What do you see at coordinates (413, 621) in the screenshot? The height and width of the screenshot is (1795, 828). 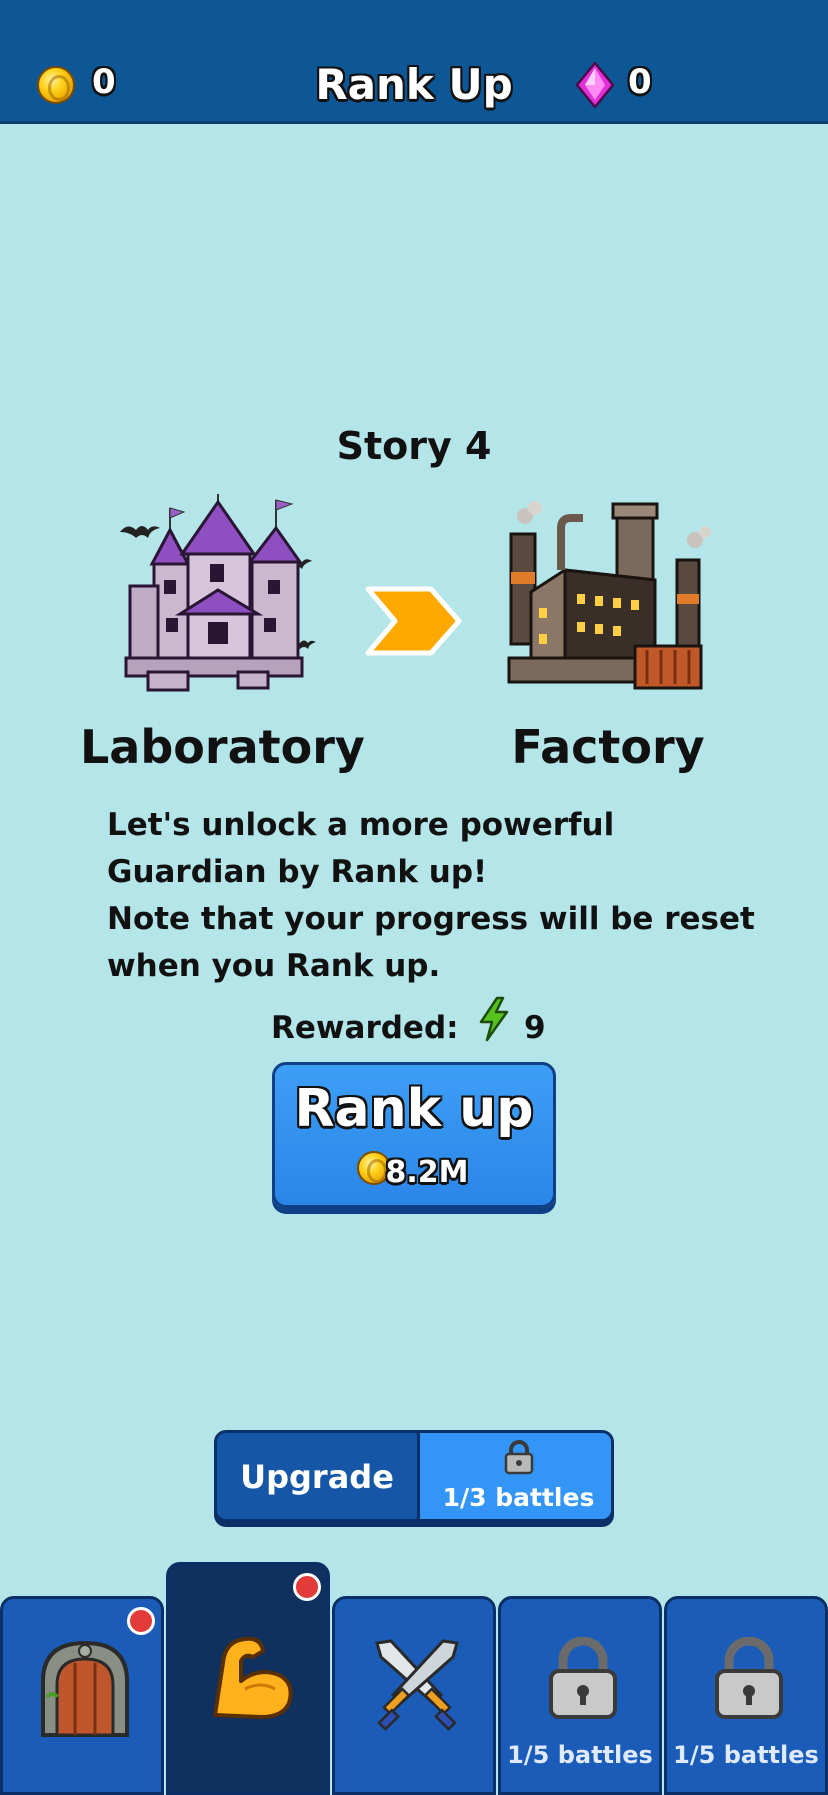 I see `arrow-right-icon` at bounding box center [413, 621].